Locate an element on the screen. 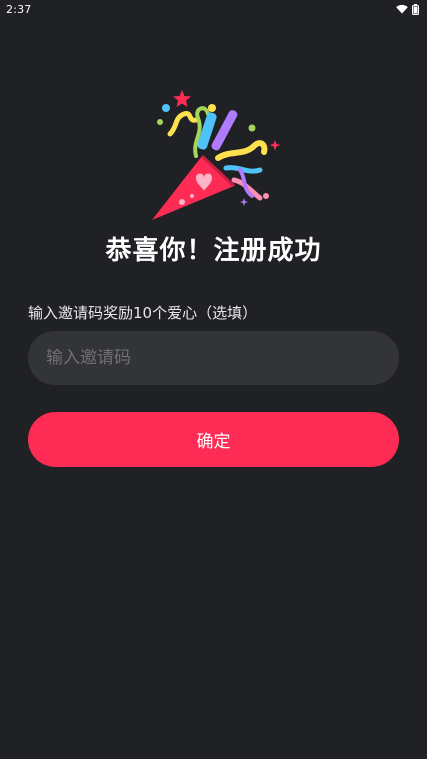  battery-icon is located at coordinates (415, 9).